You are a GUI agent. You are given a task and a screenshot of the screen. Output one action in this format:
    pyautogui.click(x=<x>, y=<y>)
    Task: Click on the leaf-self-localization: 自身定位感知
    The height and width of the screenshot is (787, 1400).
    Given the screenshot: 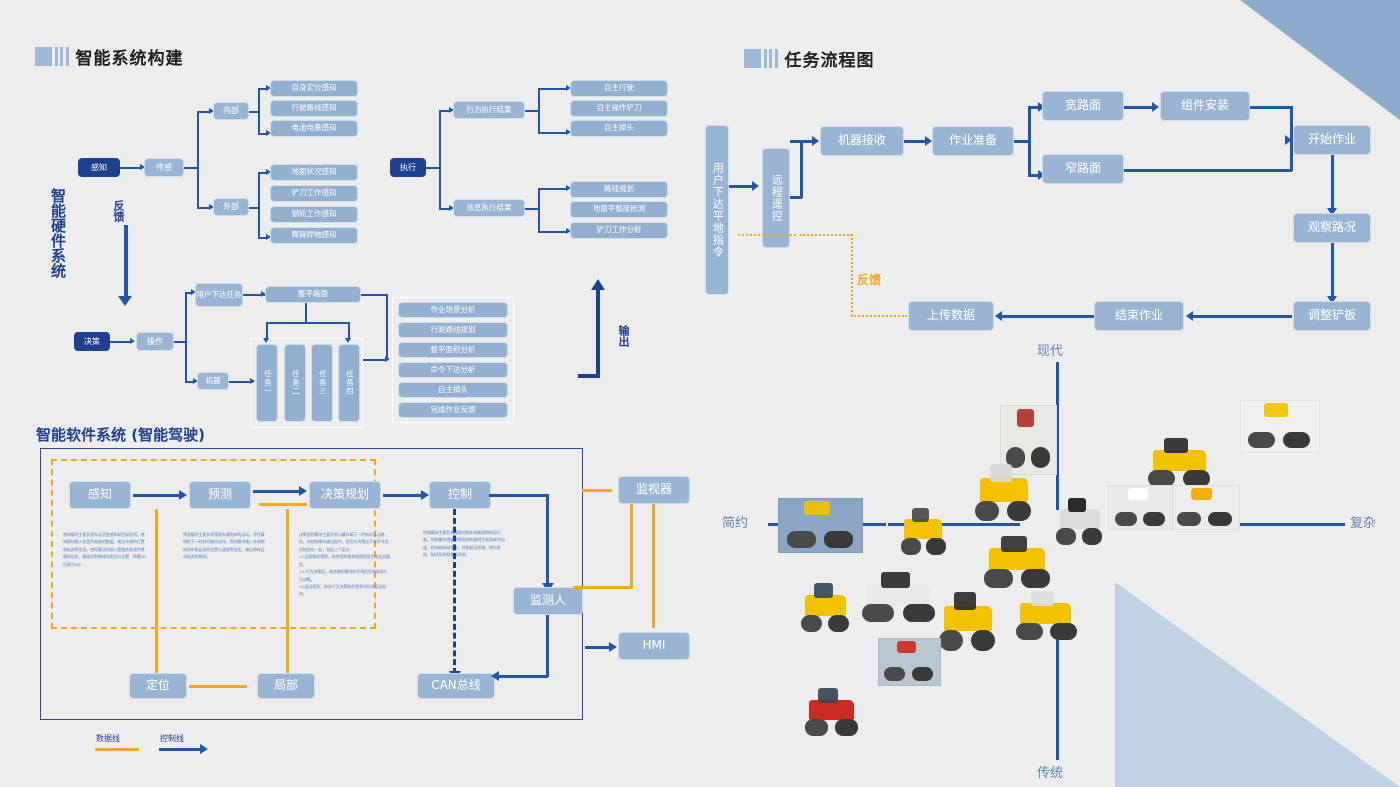 What is the action you would take?
    pyautogui.click(x=314, y=88)
    